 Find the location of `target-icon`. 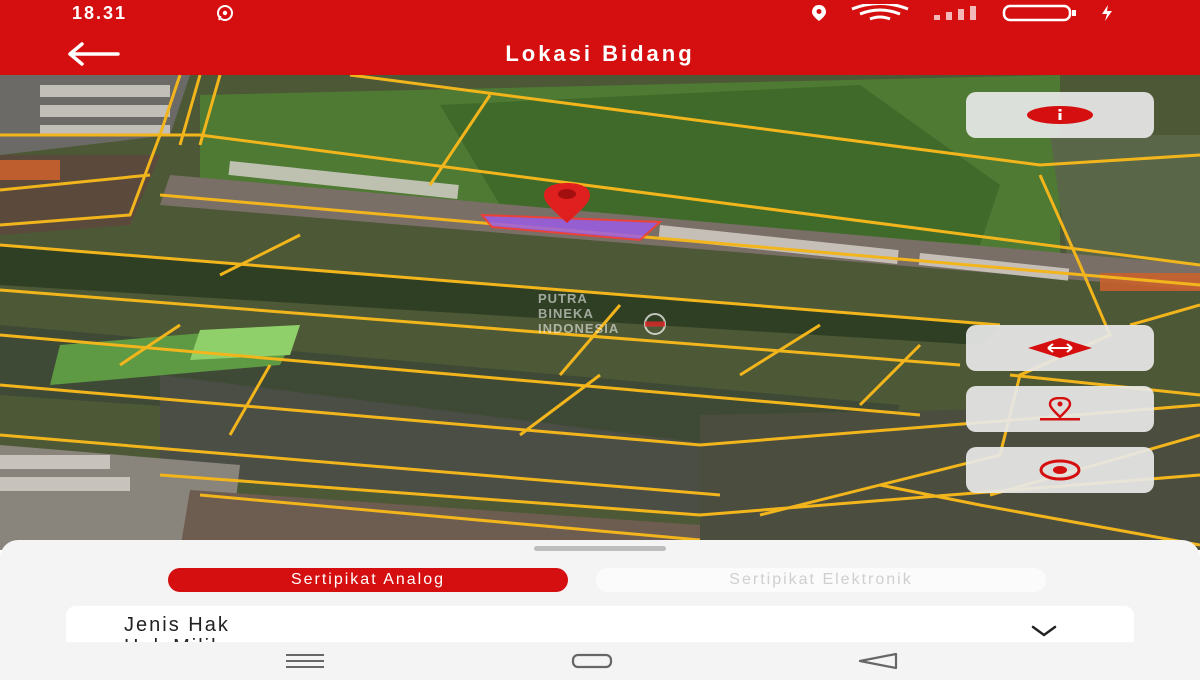

target-icon is located at coordinates (1060, 470).